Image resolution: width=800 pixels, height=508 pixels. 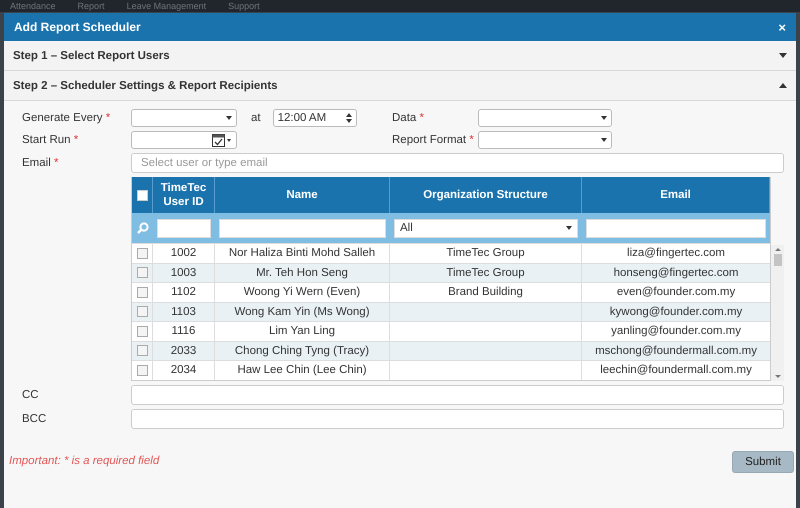 I want to click on email-field: Select user or type email, so click(x=457, y=163).